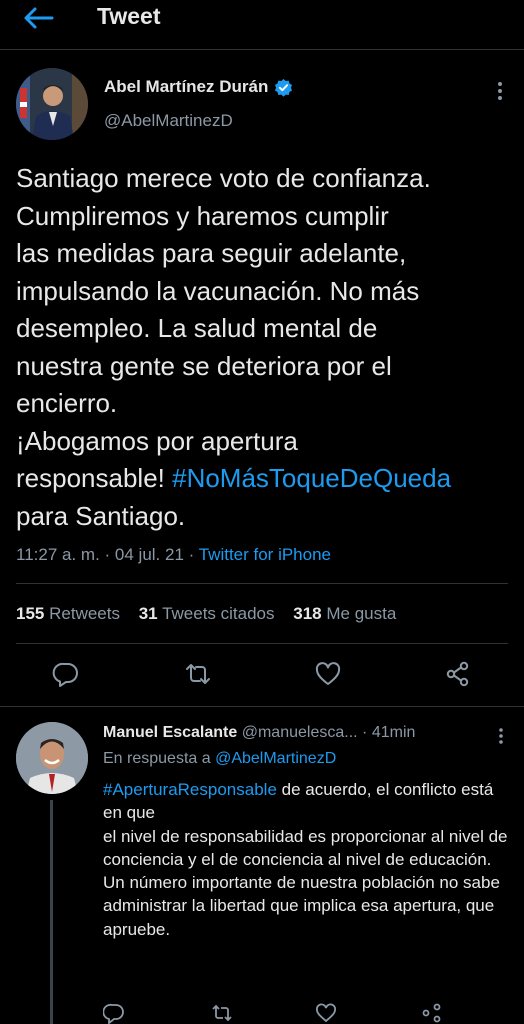 This screenshot has height=1024, width=524. Describe the element at coordinates (186, 87) in the screenshot. I see `author-name: Abel Martínez Durán` at that location.